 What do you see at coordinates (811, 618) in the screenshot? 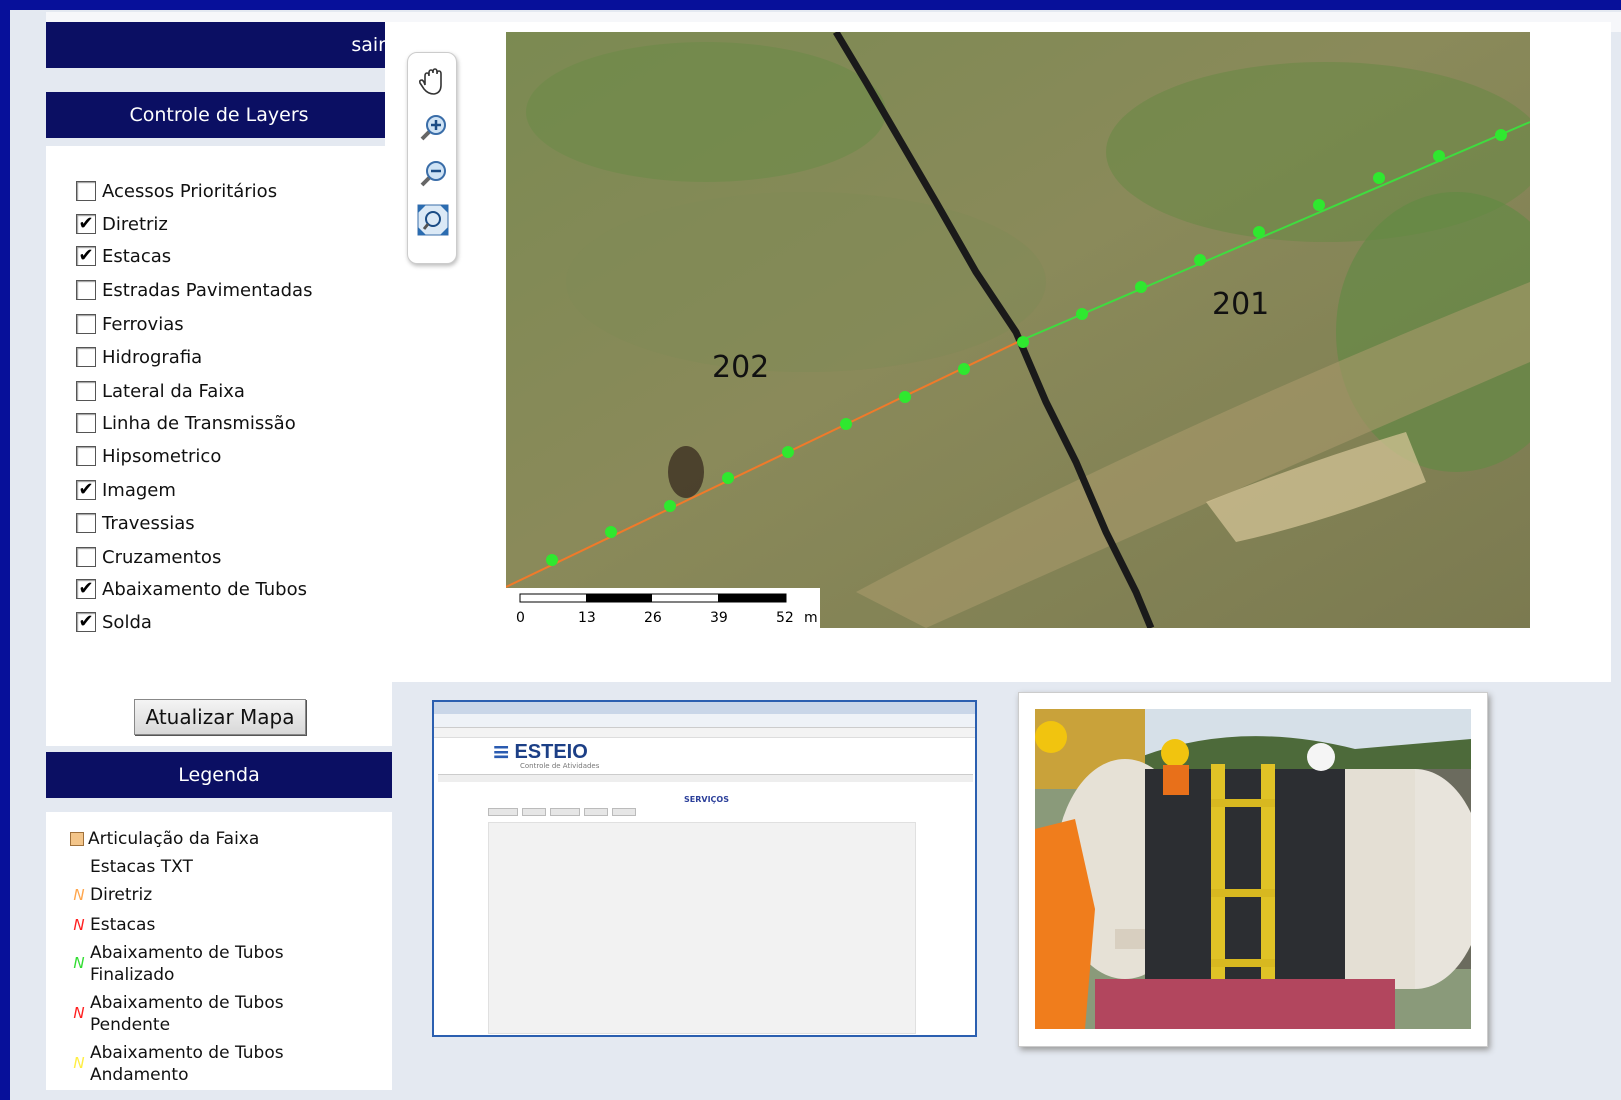
I see `scale-unit: m` at bounding box center [811, 618].